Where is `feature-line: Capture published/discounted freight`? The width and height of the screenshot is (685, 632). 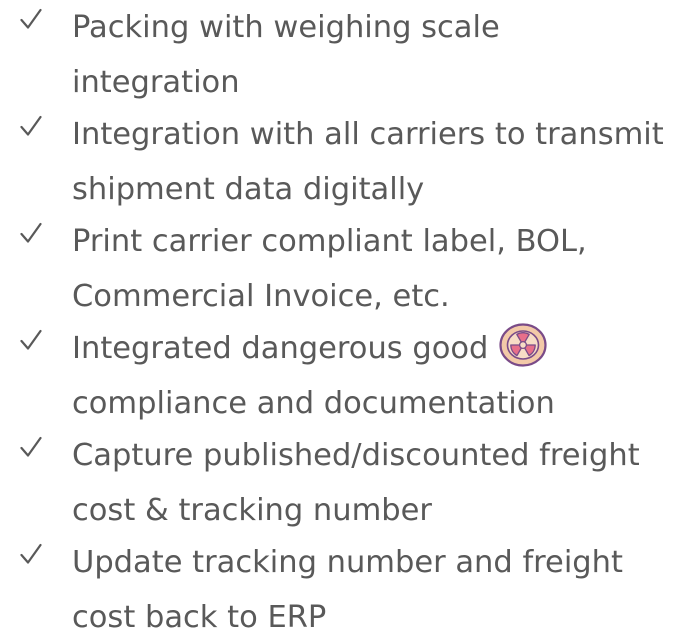 feature-line: Capture published/discounted freight is located at coordinates (356, 455).